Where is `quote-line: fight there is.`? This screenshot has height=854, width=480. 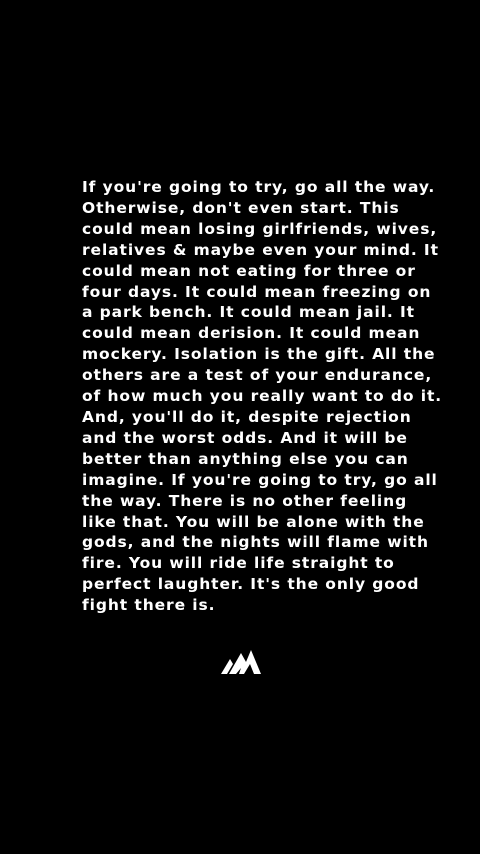
quote-line: fight there is. is located at coordinates (149, 605).